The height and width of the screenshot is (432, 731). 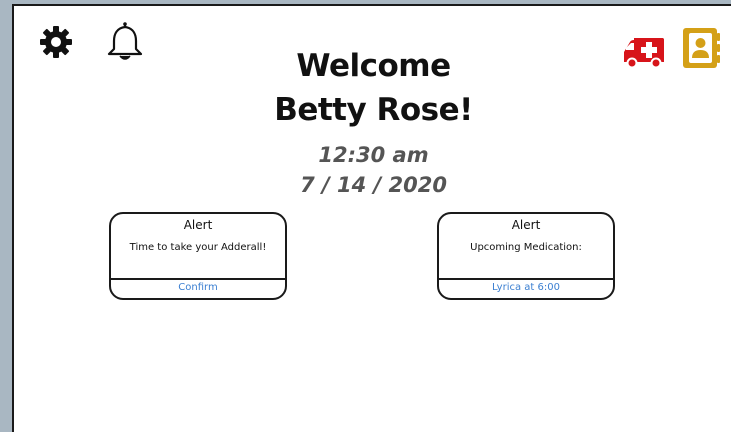 I want to click on alert-message: Time to take your Adderall!, so click(x=198, y=247).